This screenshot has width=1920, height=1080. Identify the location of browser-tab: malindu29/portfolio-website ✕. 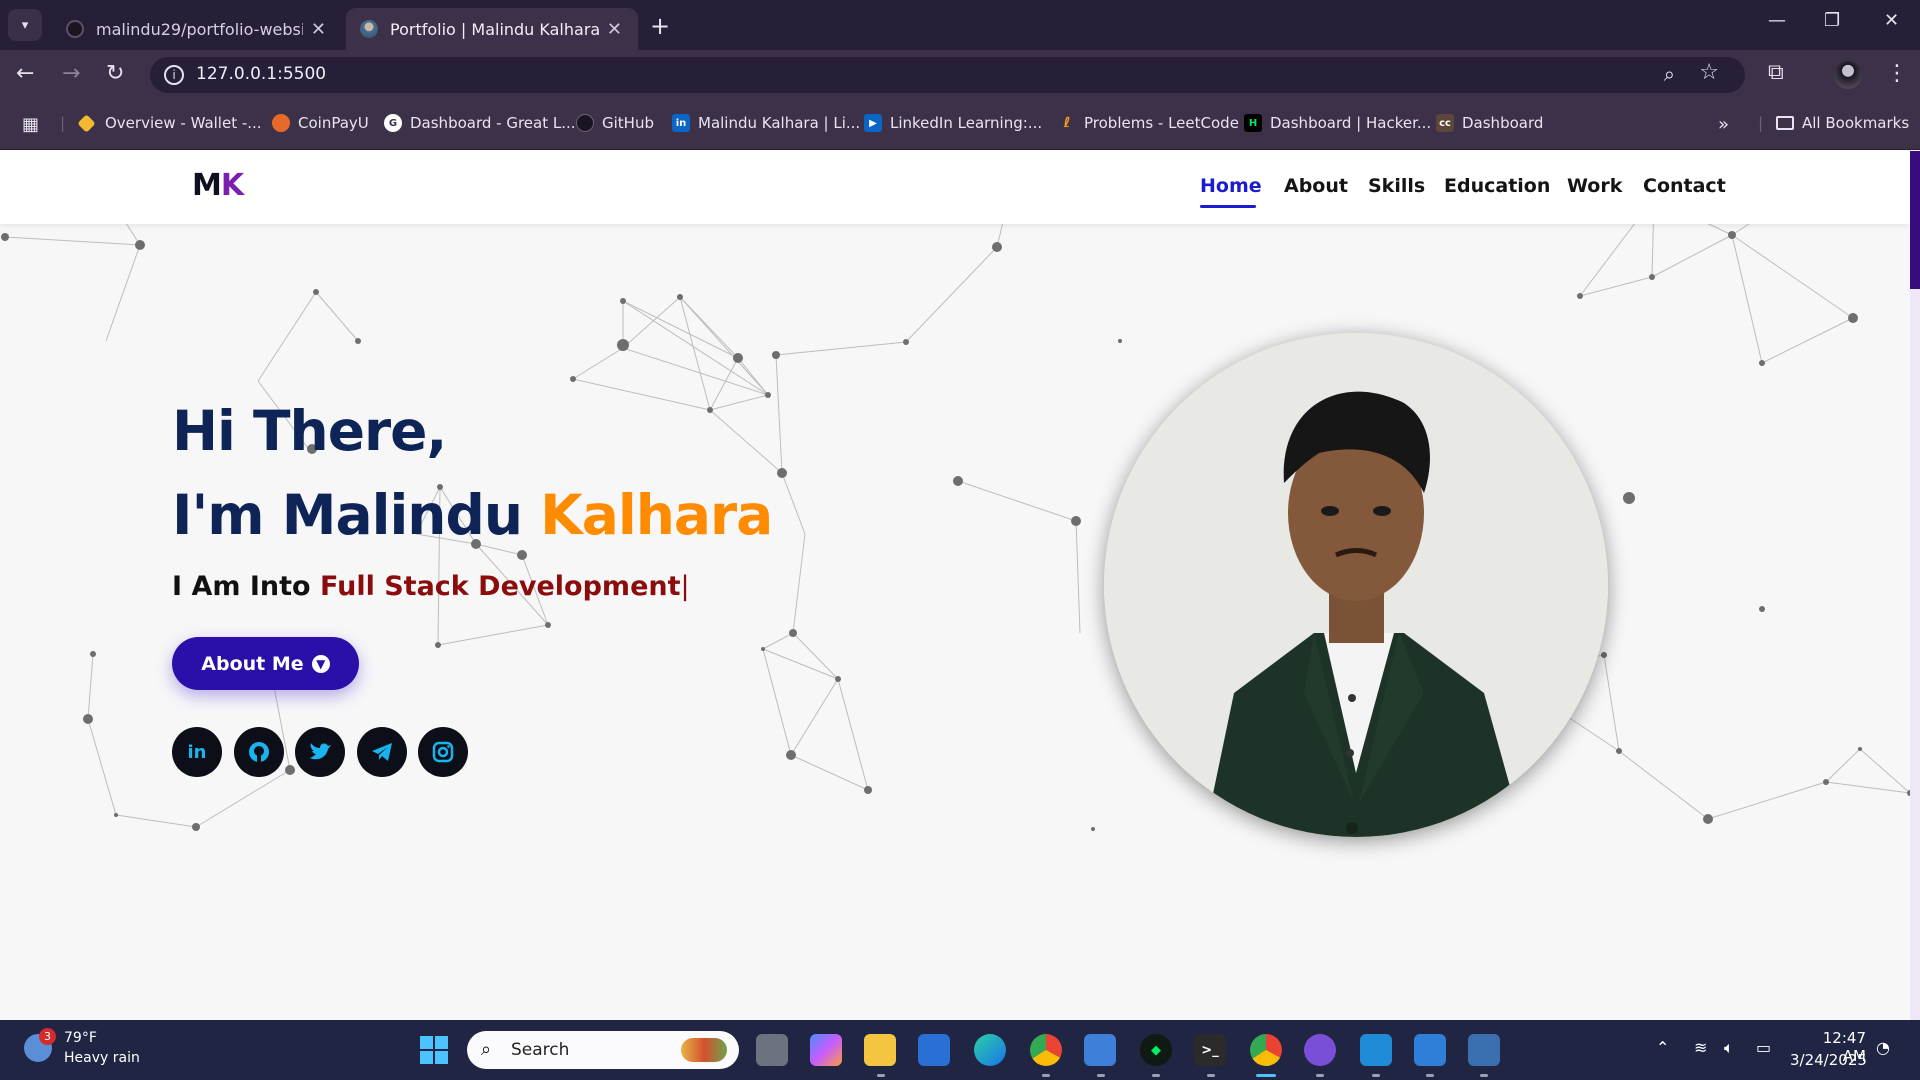
(197, 29).